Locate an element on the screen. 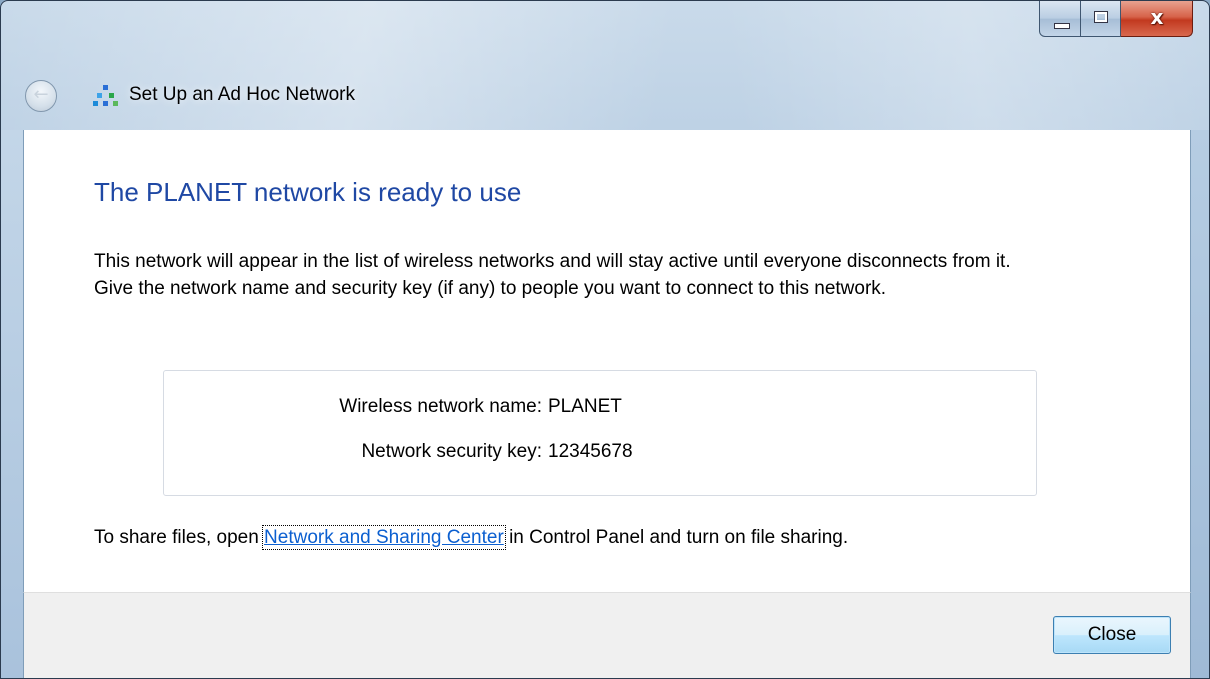 The image size is (1210, 679). network-name-row: Wireless network name: PLANET is located at coordinates (601, 411).